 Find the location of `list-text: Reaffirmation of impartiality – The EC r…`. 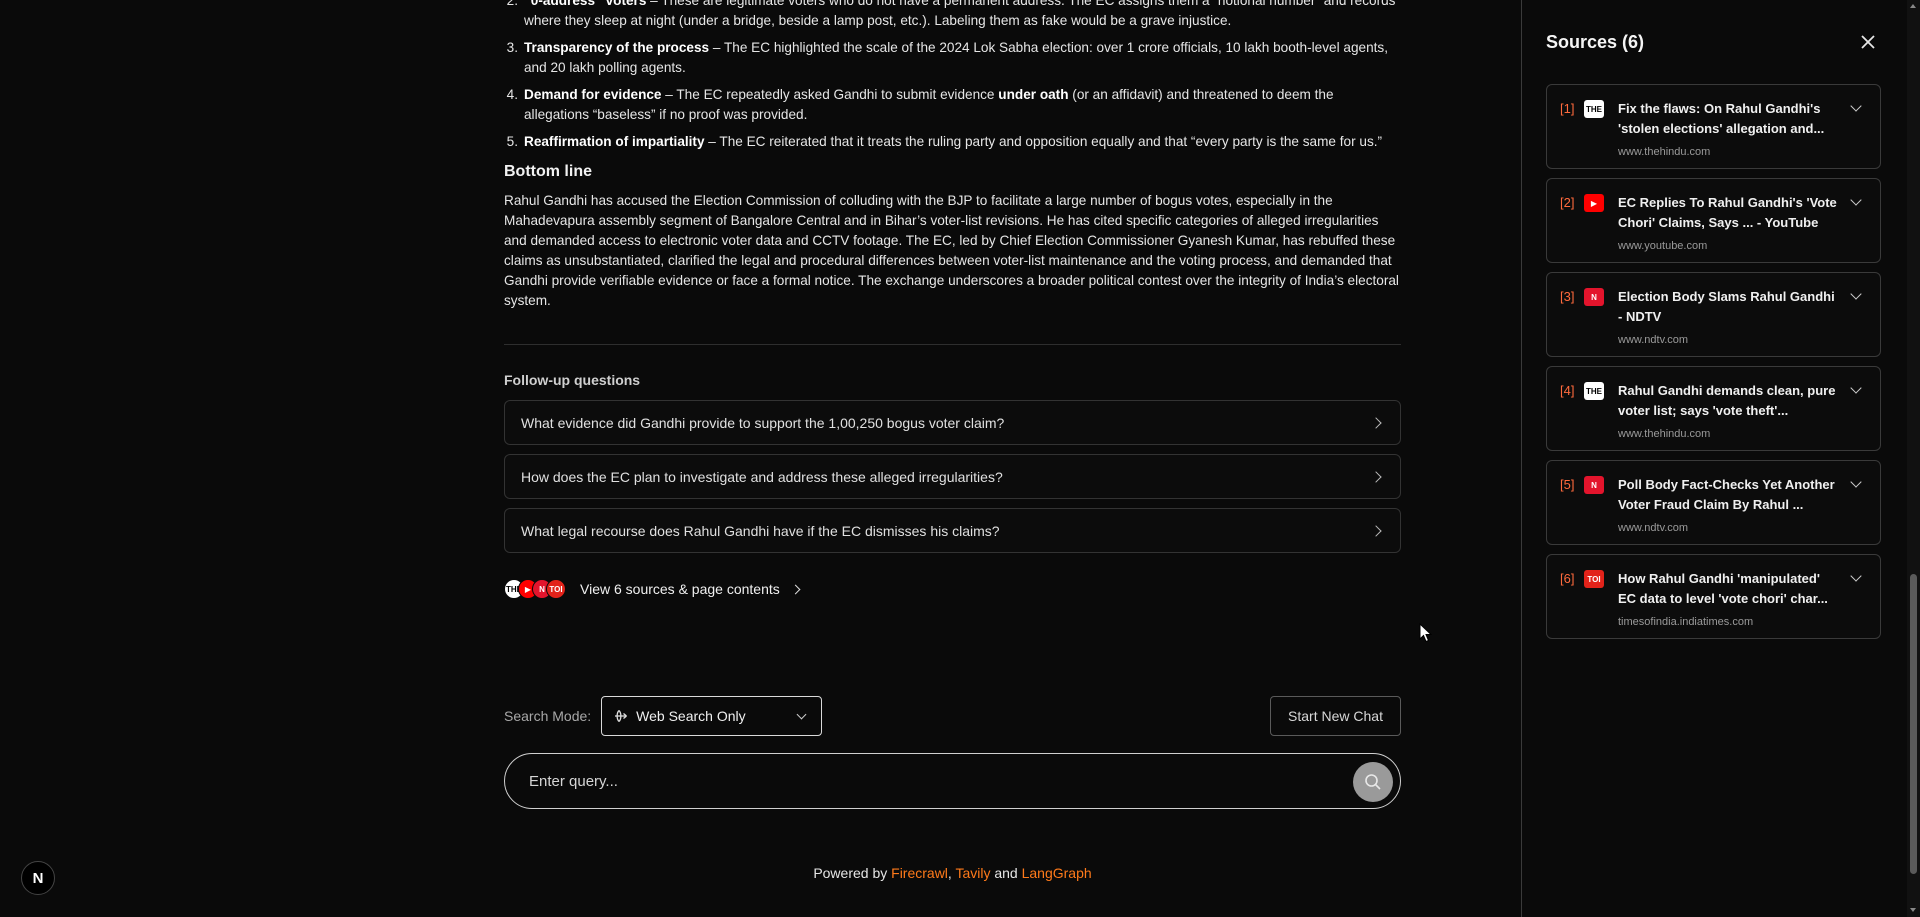

list-text: Reaffirmation of impartiality – The EC r… is located at coordinates (962, 142).